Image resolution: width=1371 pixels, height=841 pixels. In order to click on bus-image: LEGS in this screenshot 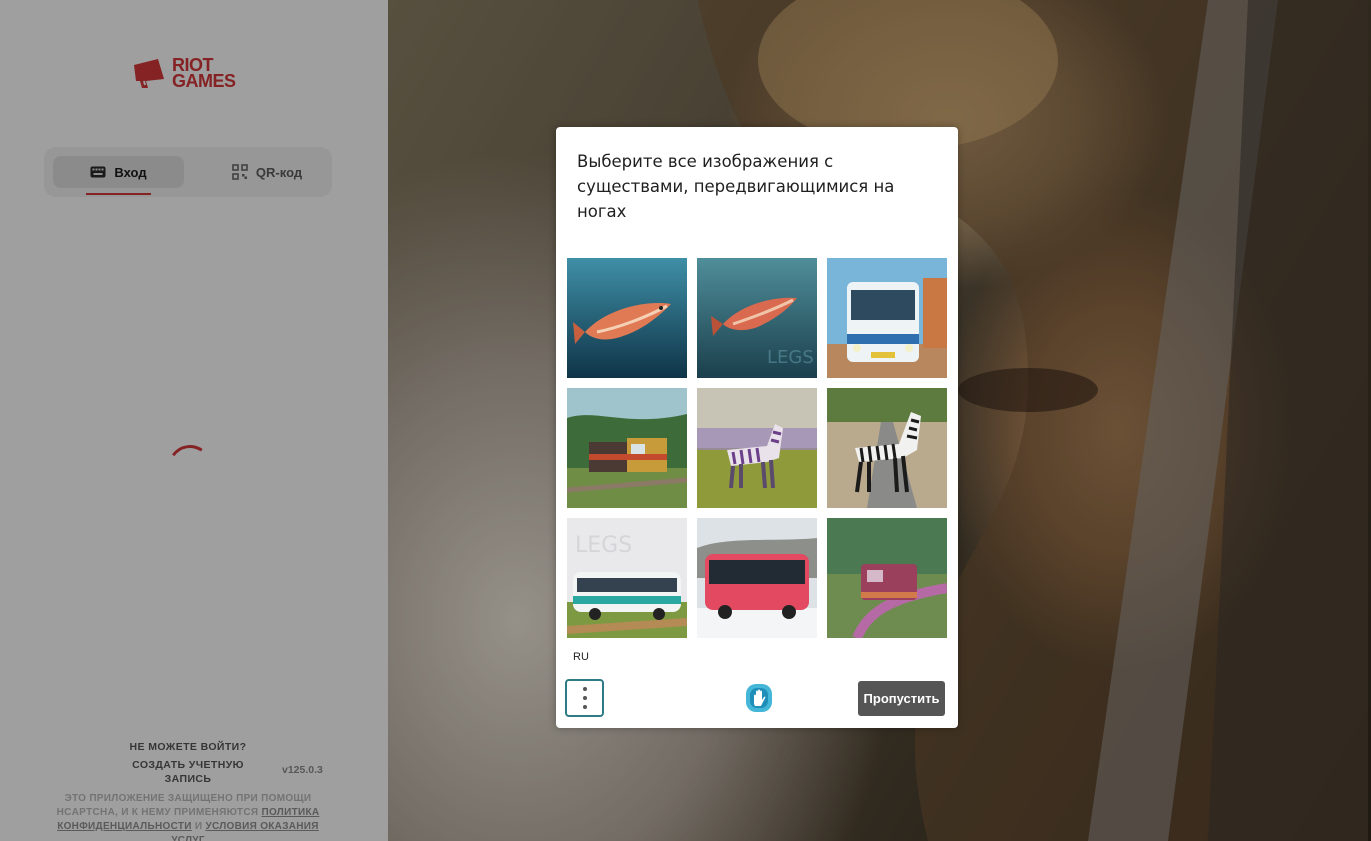, I will do `click(627, 578)`.